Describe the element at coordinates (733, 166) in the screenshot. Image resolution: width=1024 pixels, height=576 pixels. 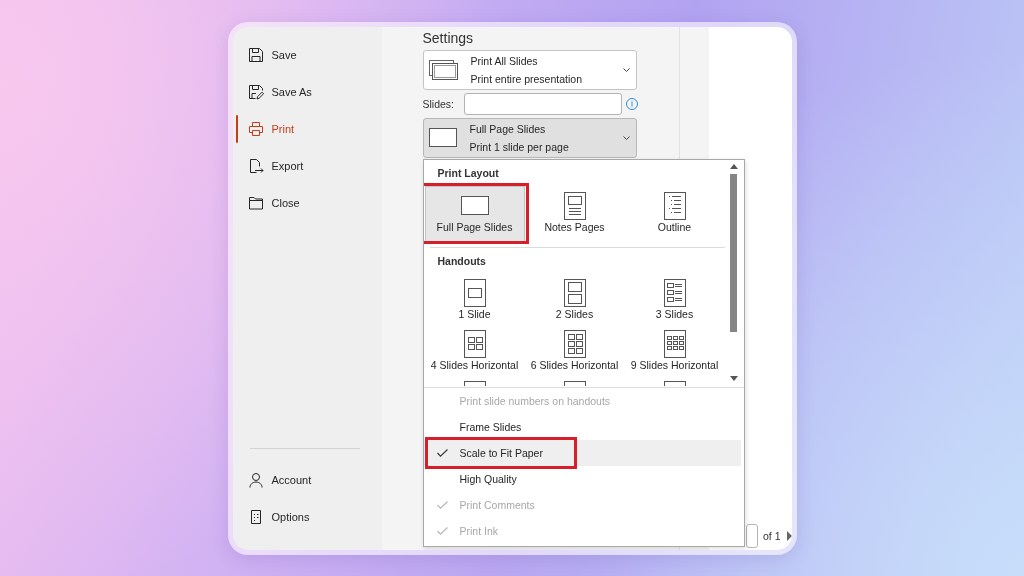
I see `scroll-up-icon` at that location.